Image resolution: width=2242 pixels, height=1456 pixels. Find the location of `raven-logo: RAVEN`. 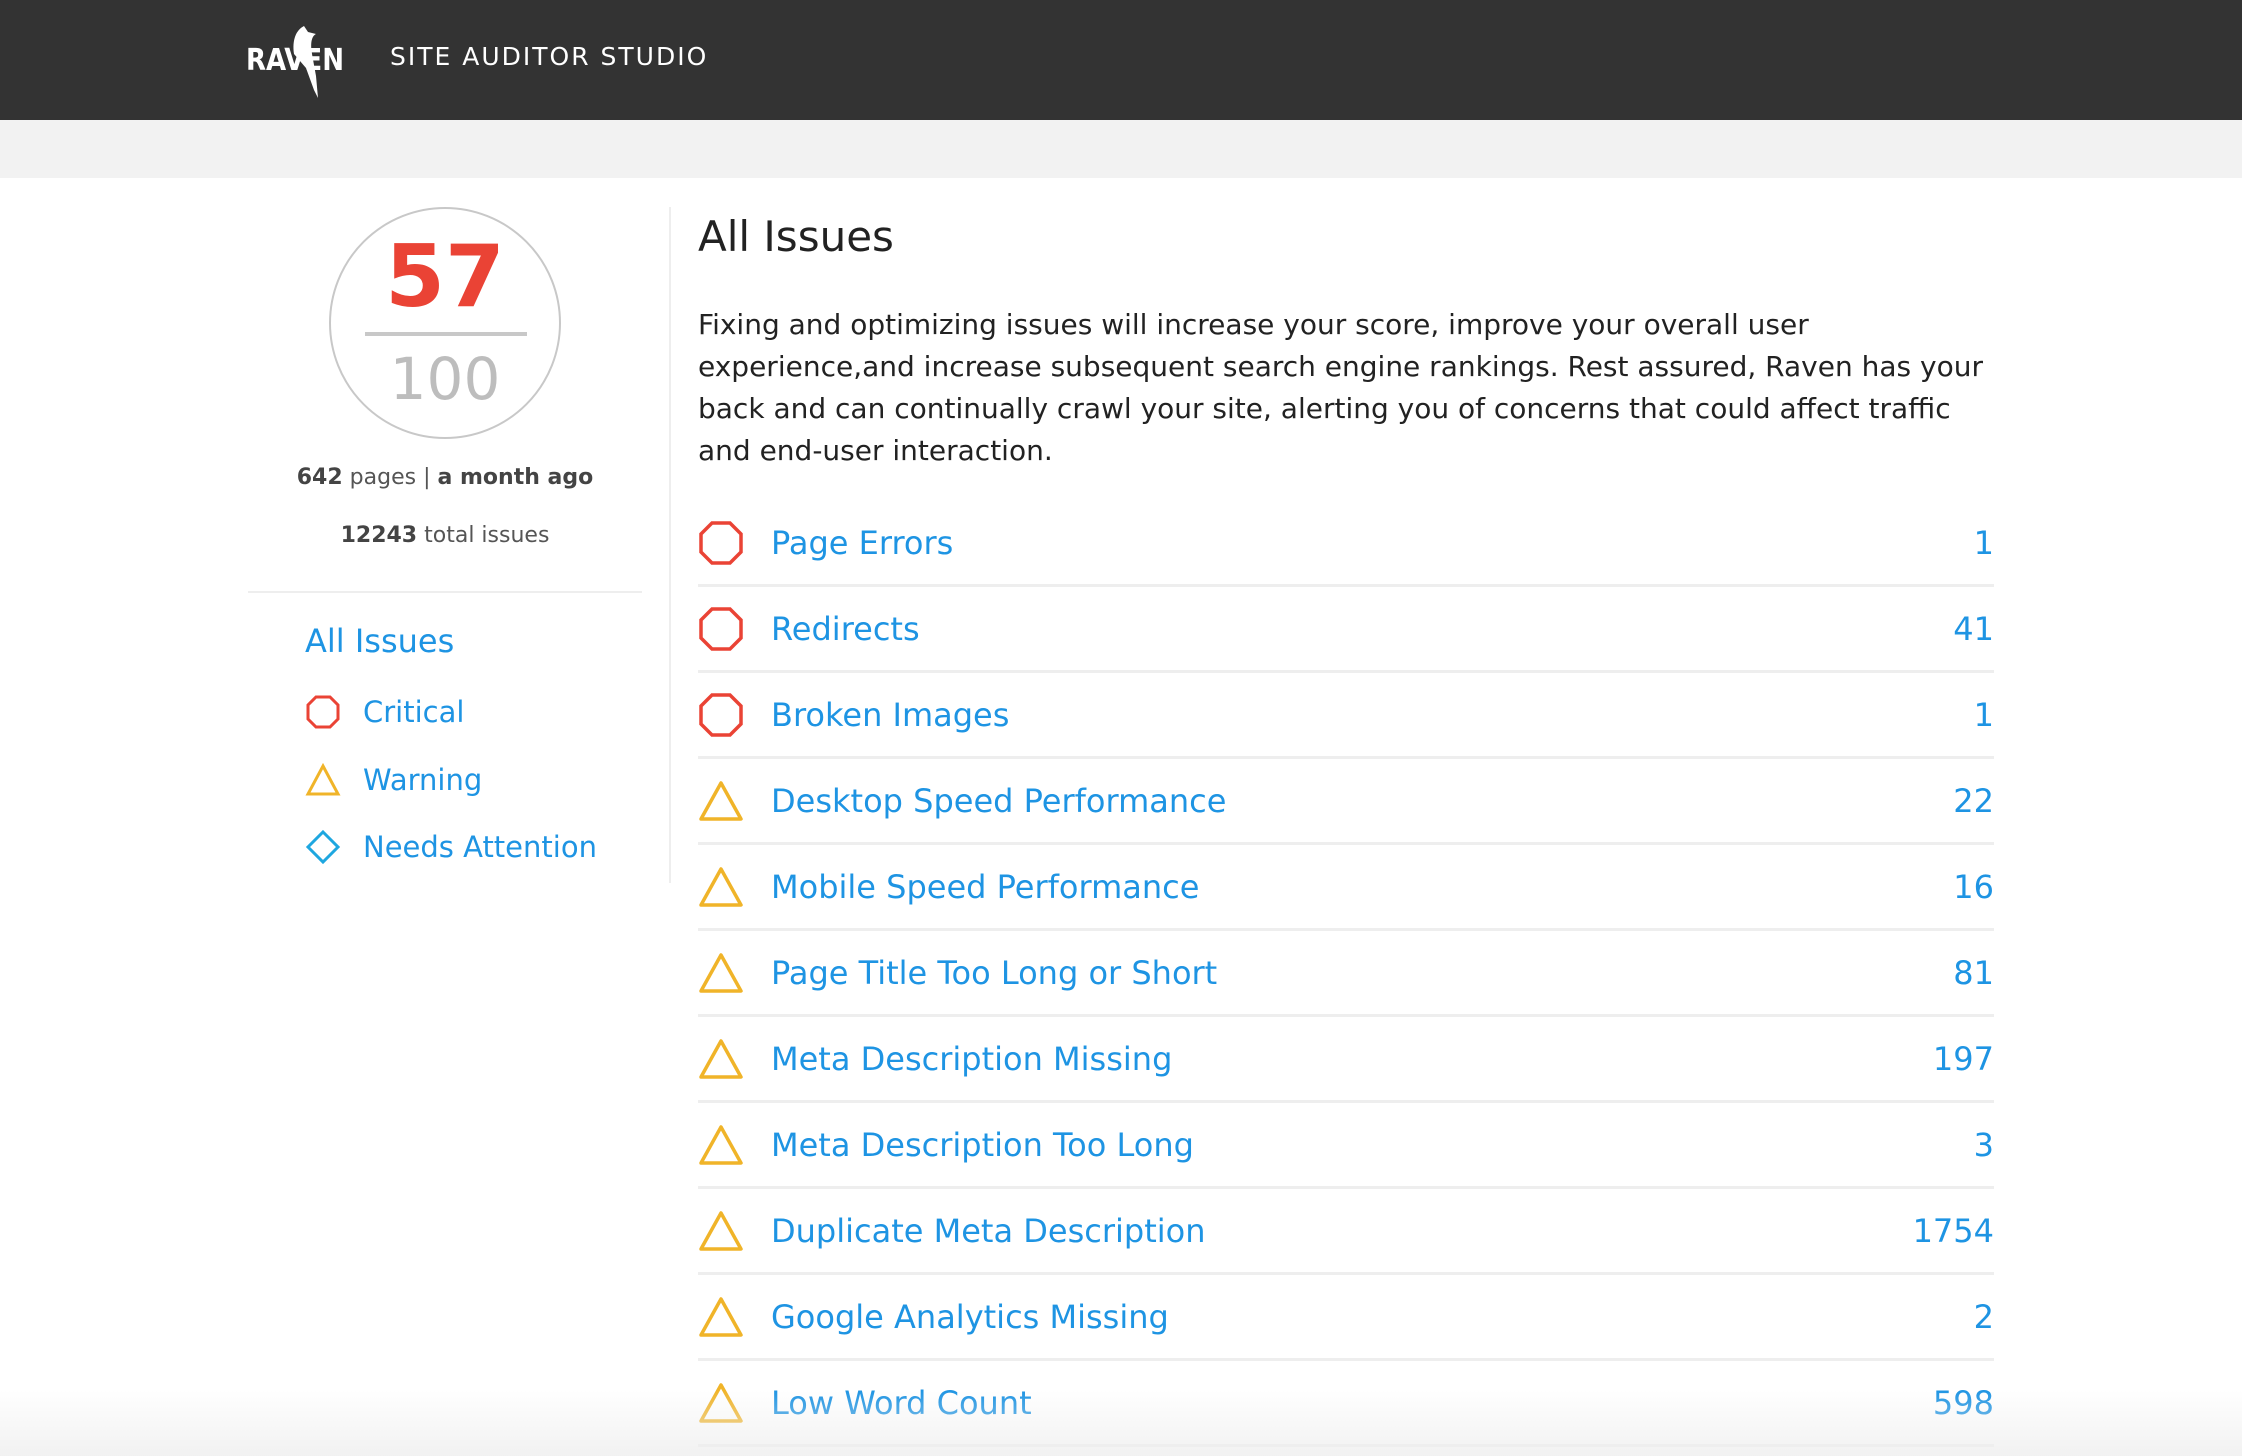

raven-logo: RAVEN is located at coordinates (298, 62).